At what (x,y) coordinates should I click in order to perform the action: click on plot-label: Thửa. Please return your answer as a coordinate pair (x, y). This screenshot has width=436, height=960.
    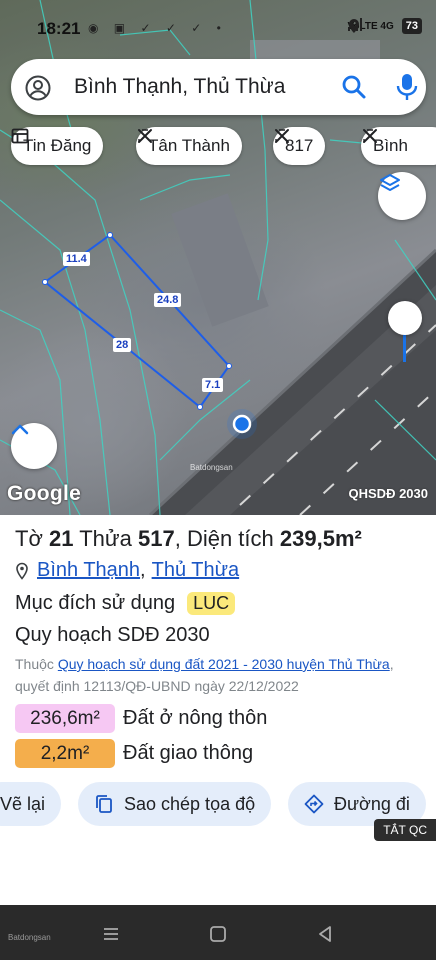
    Looking at the image, I should click on (105, 538).